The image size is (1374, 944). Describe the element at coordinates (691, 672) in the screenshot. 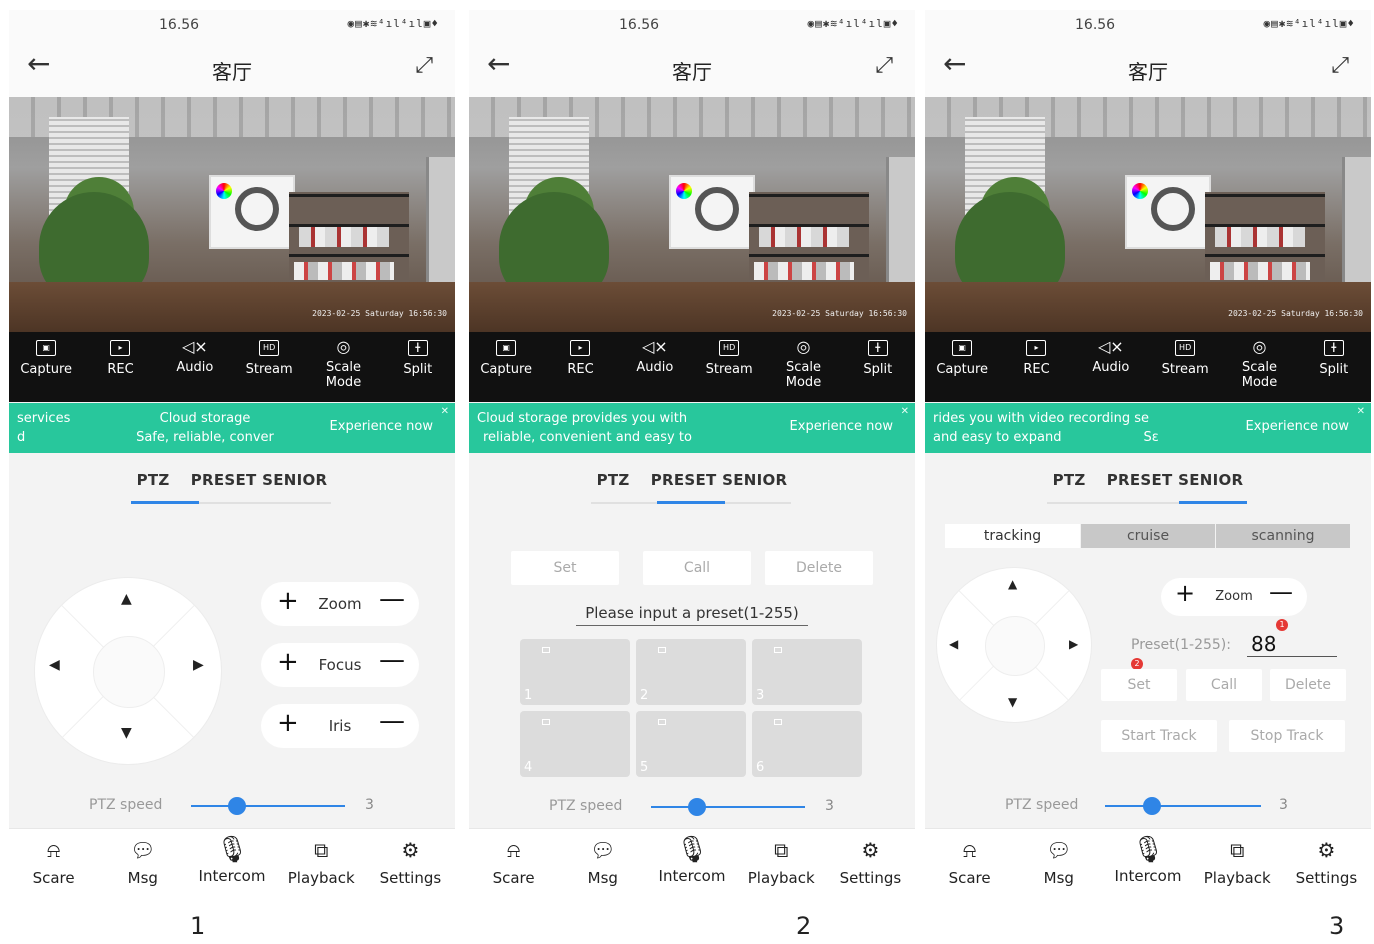

I see `preset-slot: 2` at that location.